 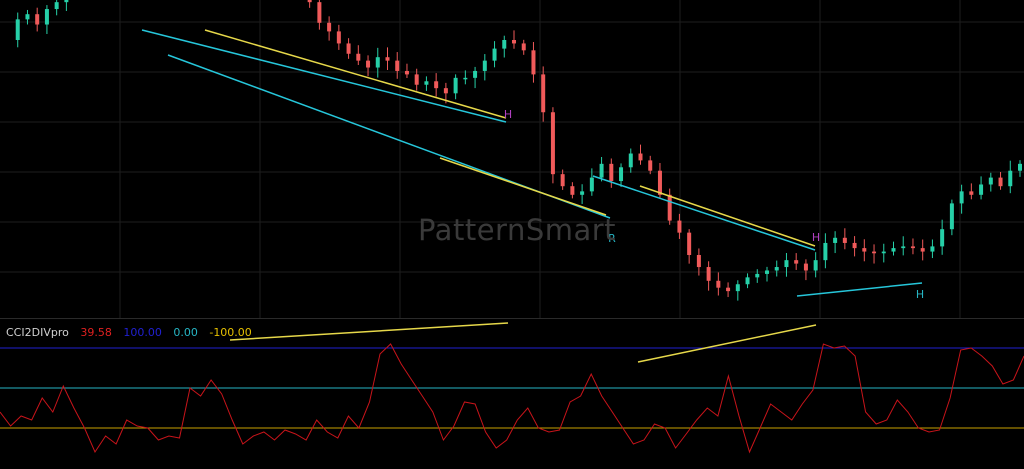 I want to click on indicator-value-zero: 0.00, so click(x=185, y=332).